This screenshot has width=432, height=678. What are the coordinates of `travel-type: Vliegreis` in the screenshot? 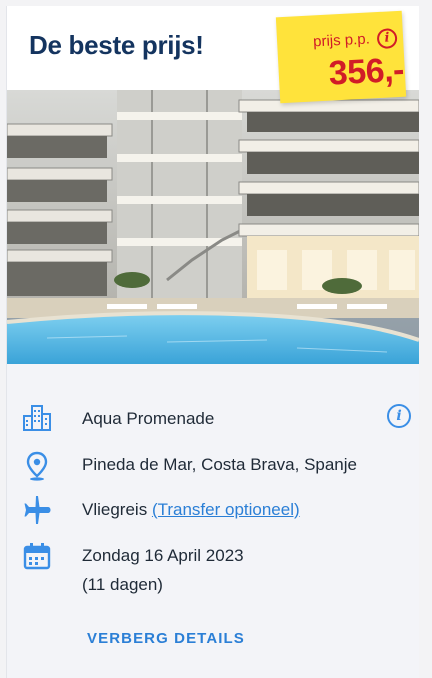 It's located at (115, 509).